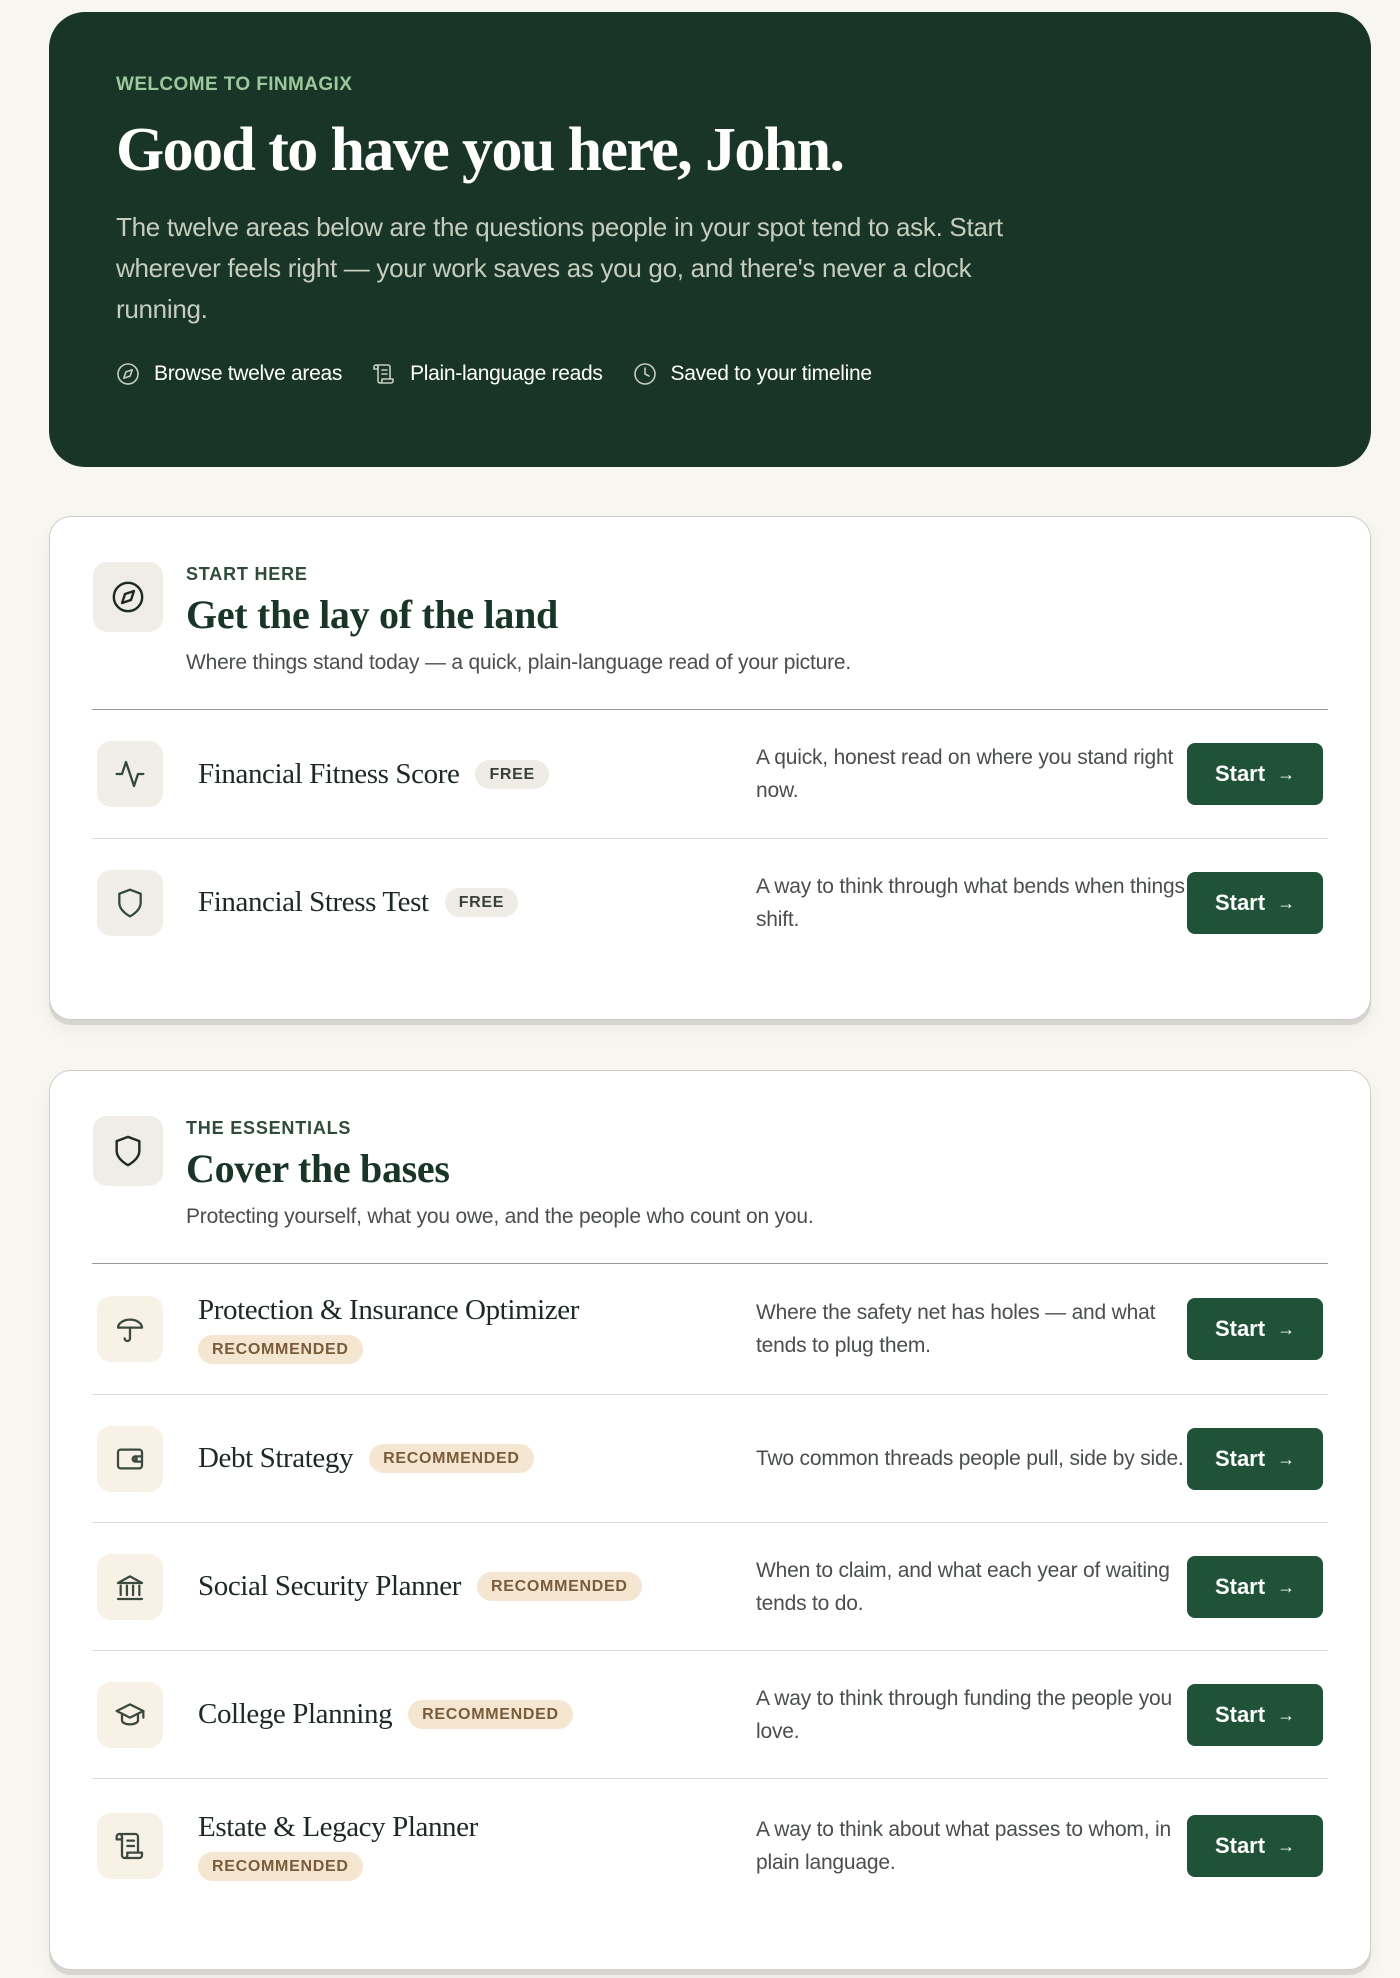  What do you see at coordinates (276, 1458) in the screenshot?
I see `tool-title: Debt Strategy` at bounding box center [276, 1458].